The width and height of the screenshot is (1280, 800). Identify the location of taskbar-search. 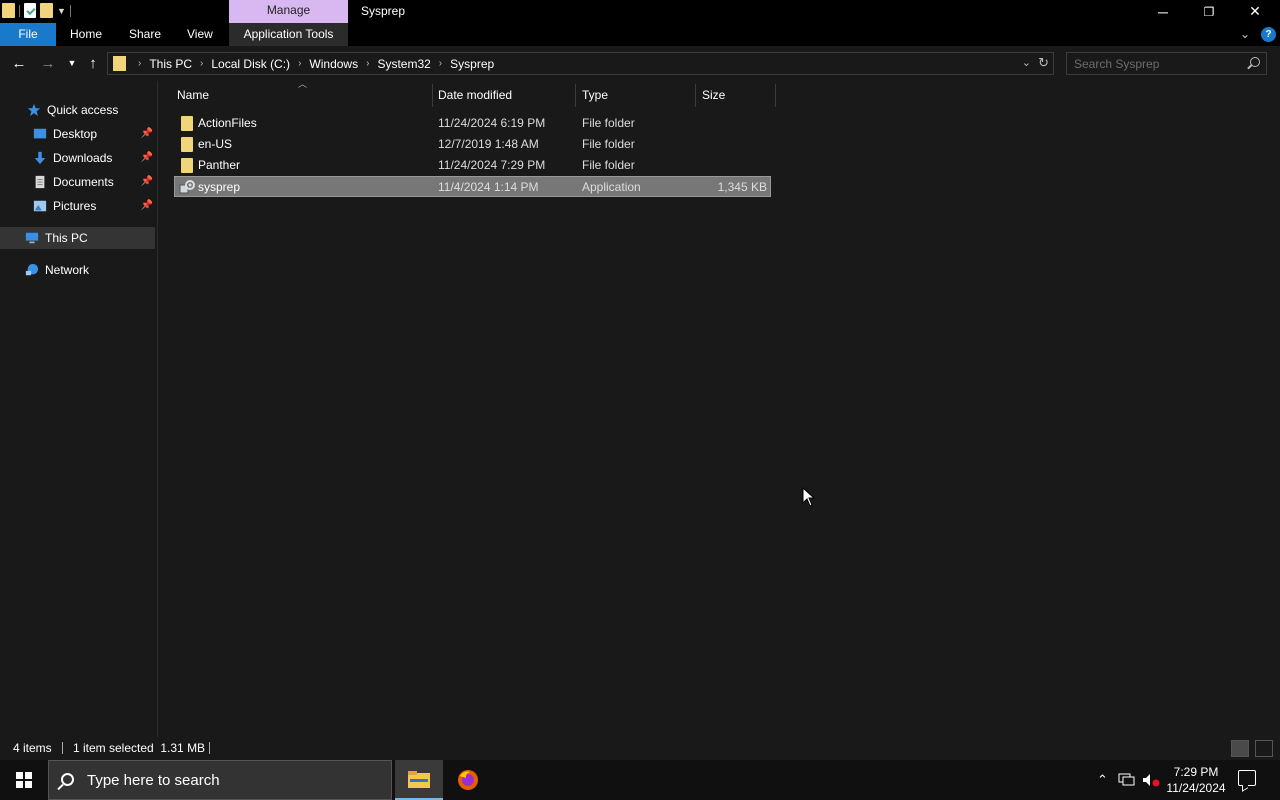
(220, 780).